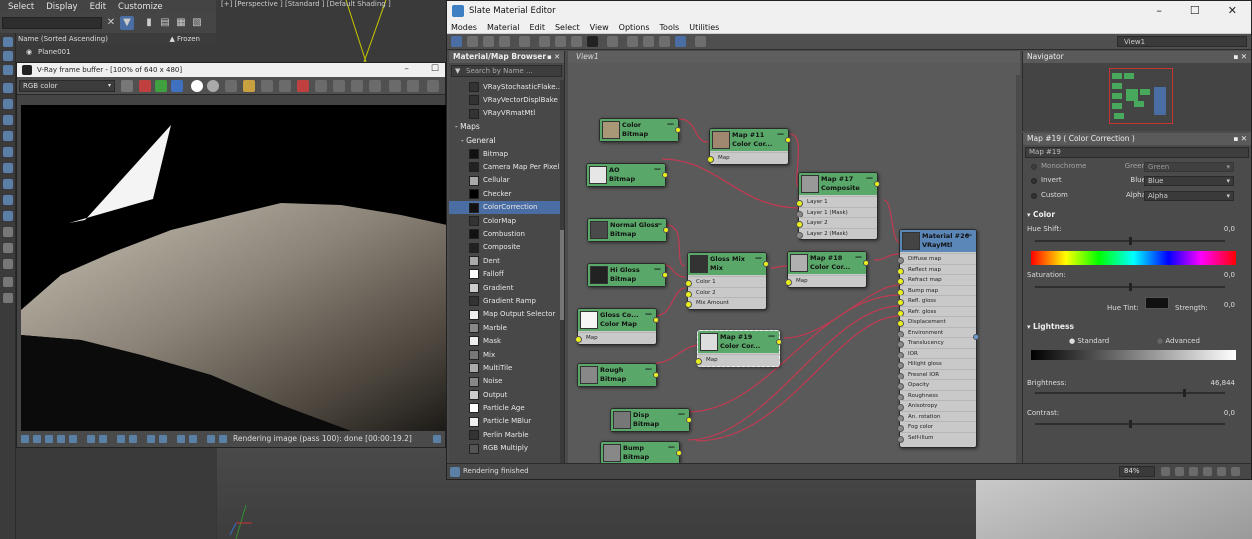  Describe the element at coordinates (567, 27) in the screenshot. I see `menu-select: Select` at that location.